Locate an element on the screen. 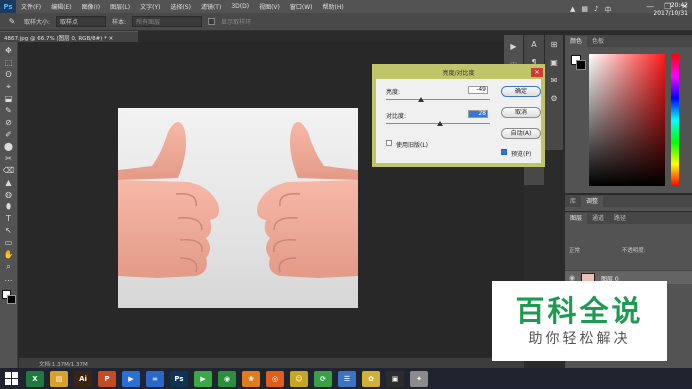 The width and height of the screenshot is (692, 389). taskbar-media-icon: ▶ is located at coordinates (131, 378).